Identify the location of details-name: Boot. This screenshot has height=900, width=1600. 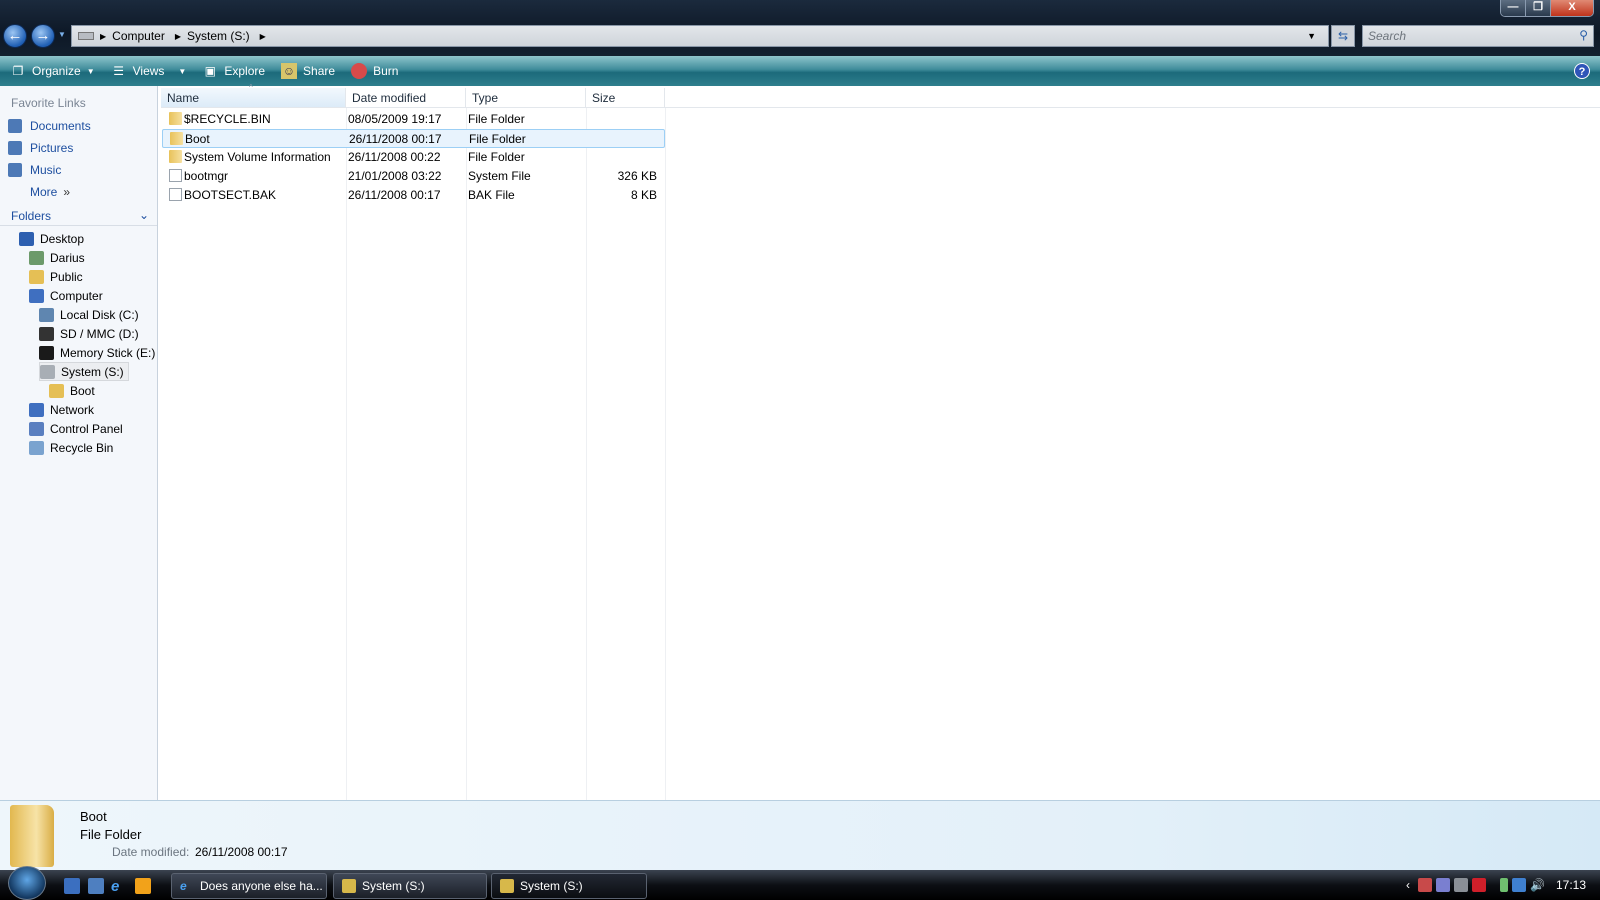
(93, 816).